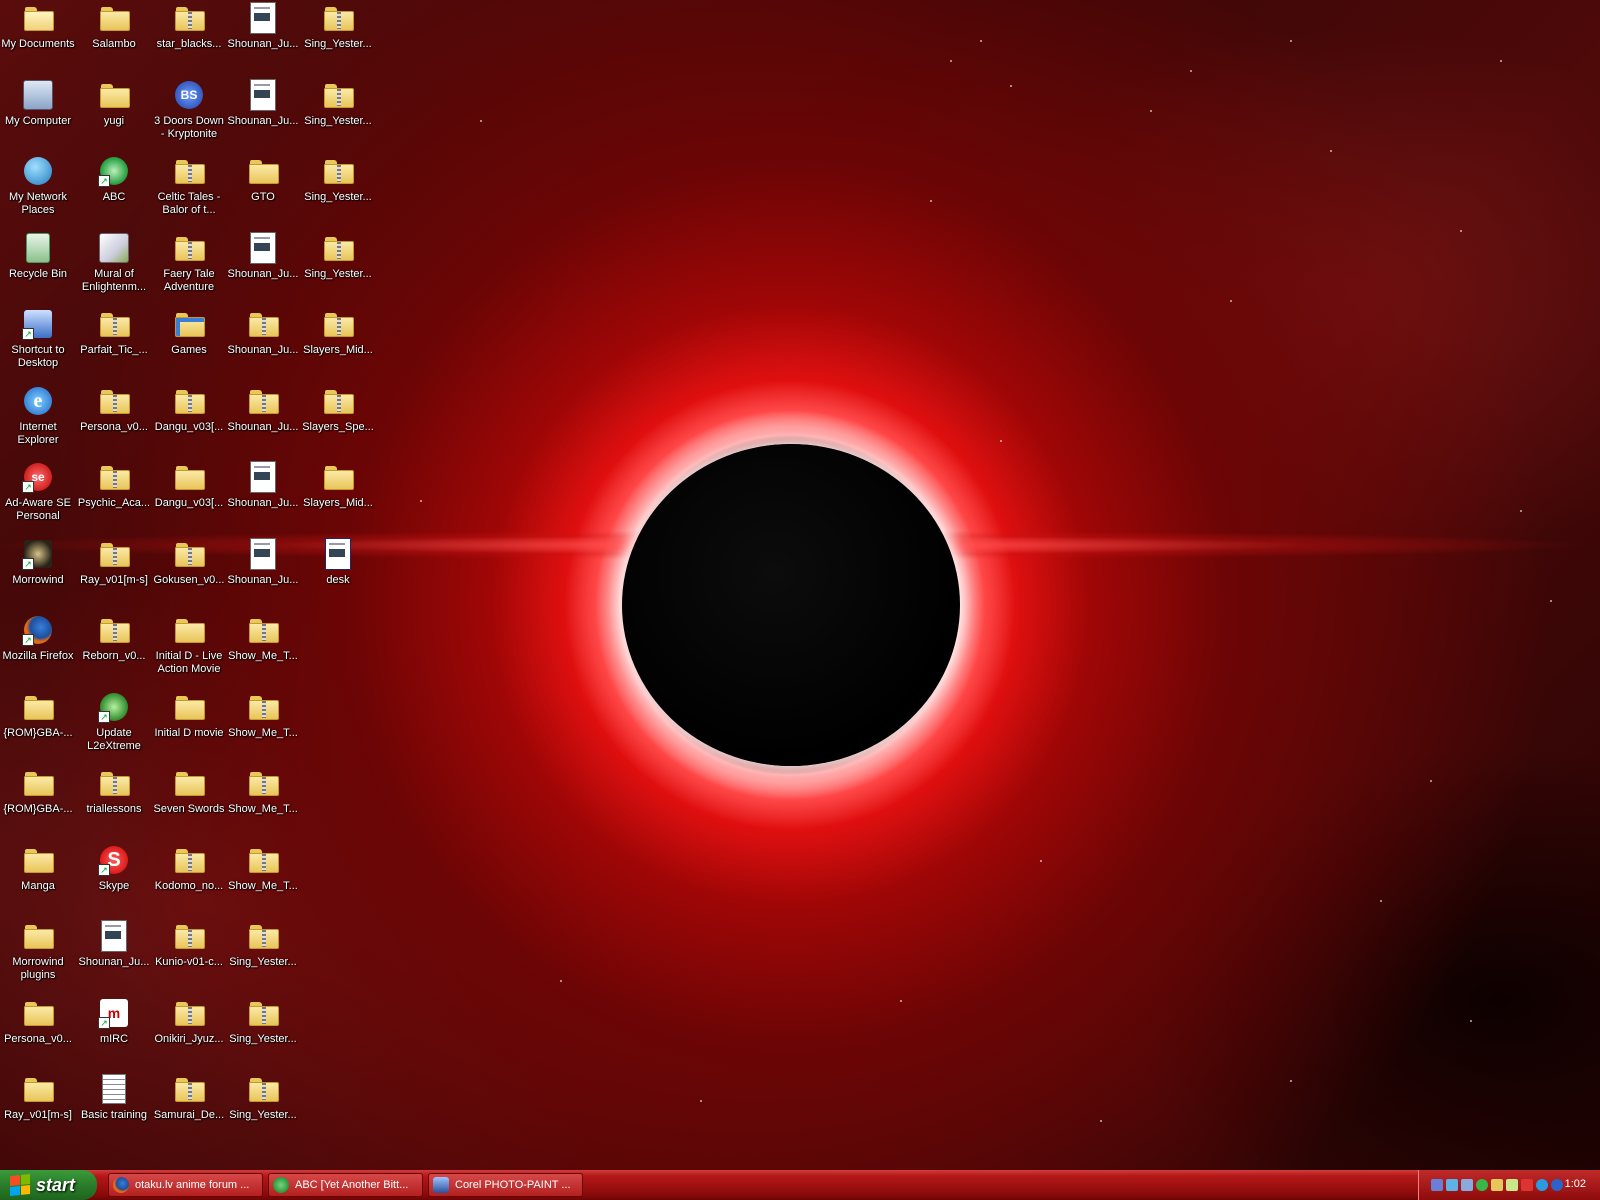 Image resolution: width=1600 pixels, height=1200 pixels. Describe the element at coordinates (38, 248) in the screenshot. I see `recycle-bin-icon` at that location.